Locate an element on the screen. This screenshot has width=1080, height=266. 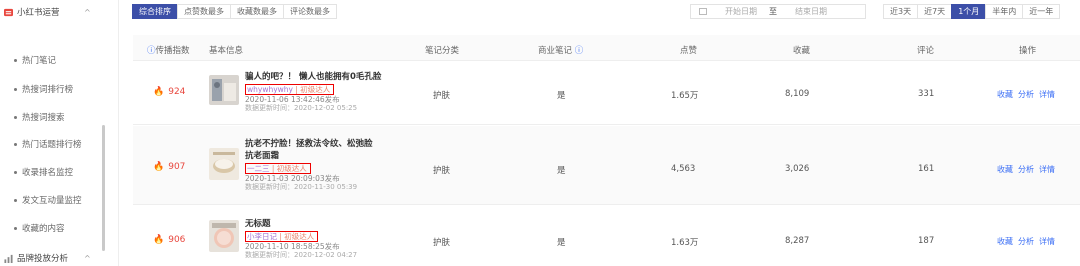
likes-value: 4,563 is located at coordinates (683, 169).